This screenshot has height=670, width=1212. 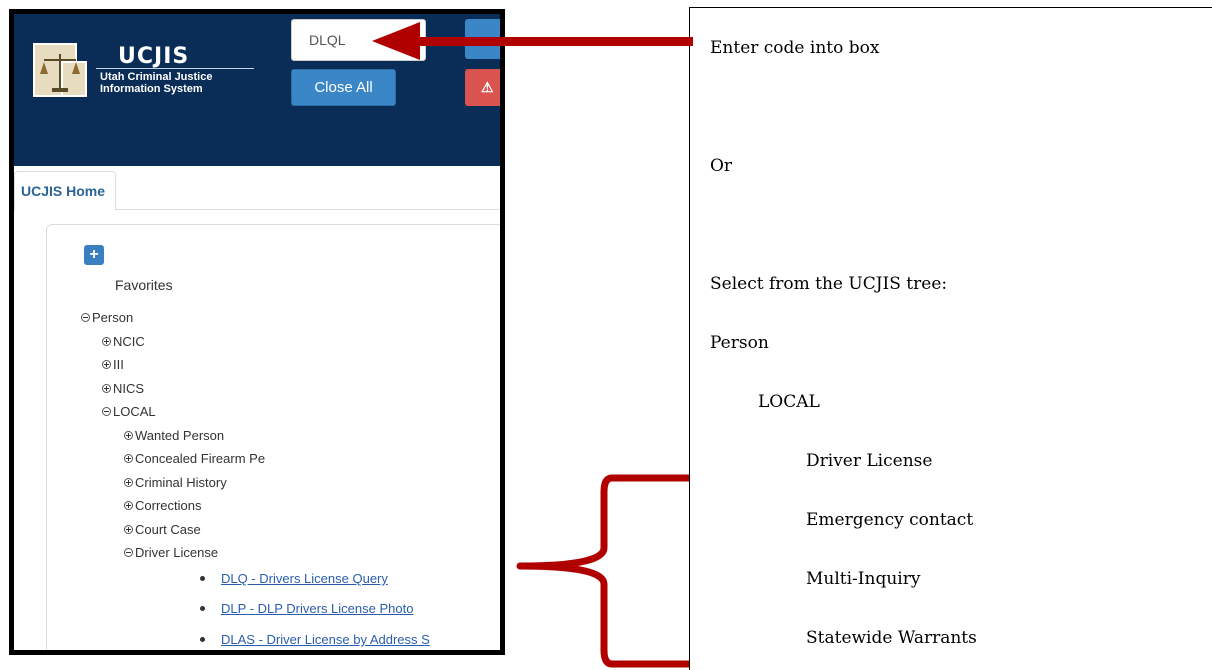 I want to click on tree-node-label: Person, so click(x=113, y=317).